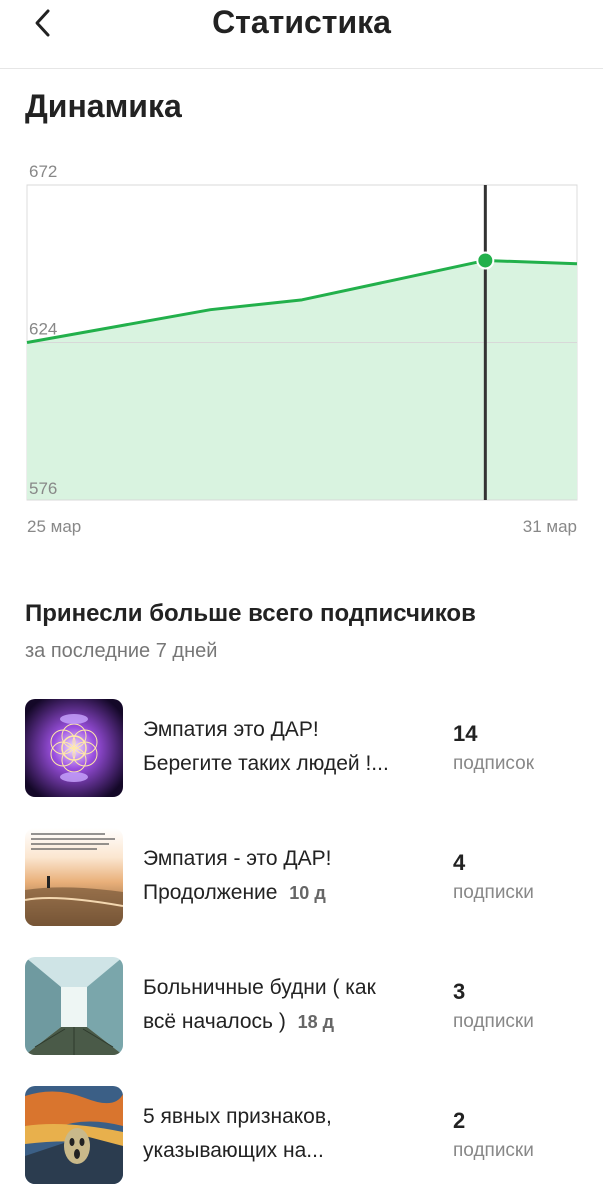  I want to click on x-tick-label: 31 мар, so click(550, 526).